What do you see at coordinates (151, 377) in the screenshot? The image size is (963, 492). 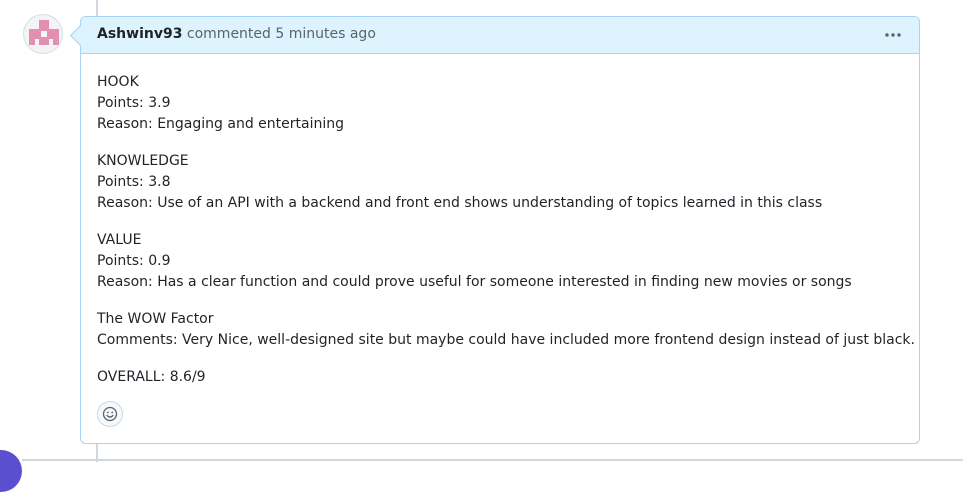 I see `overall-score: OVERALL: 8.6/9` at bounding box center [151, 377].